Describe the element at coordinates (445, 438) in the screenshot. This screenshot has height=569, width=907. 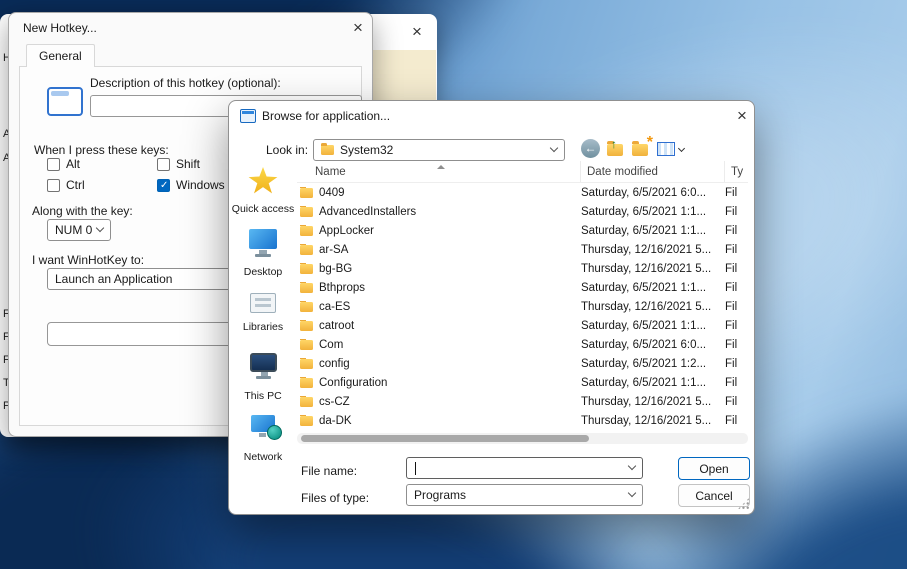
I see `scrollbar-thumb` at that location.